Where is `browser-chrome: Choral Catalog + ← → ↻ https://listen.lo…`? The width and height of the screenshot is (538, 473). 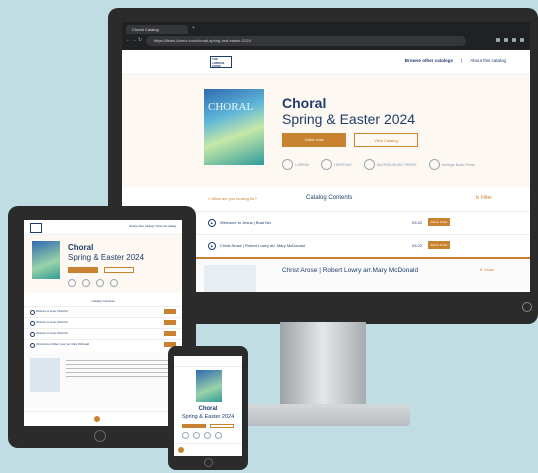
browser-chrome: Choral Catalog + ← → ↻ https://listen.lo… is located at coordinates (326, 36).